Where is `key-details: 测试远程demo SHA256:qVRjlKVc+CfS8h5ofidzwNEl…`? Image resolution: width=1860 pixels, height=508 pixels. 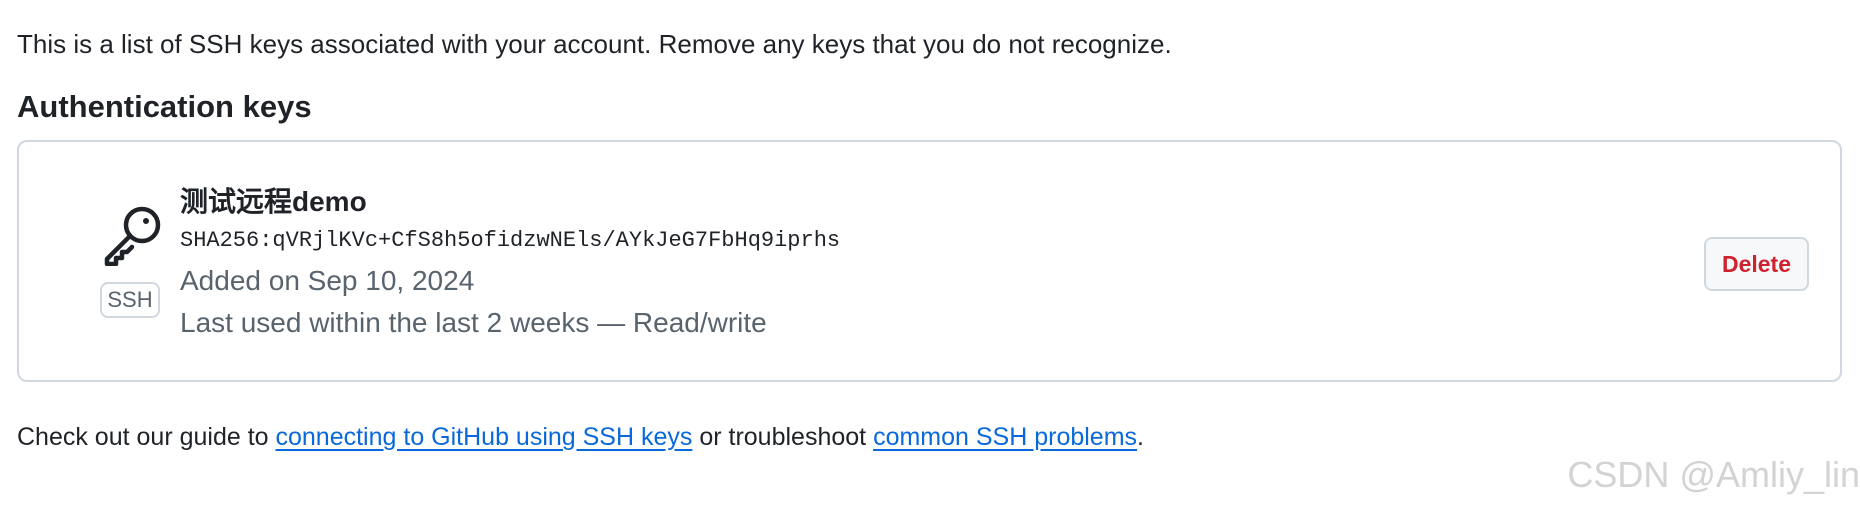 key-details: 测试远程demo SHA256:qVRjlKVc+CfS8h5ofidzwNEl… is located at coordinates (510, 263).